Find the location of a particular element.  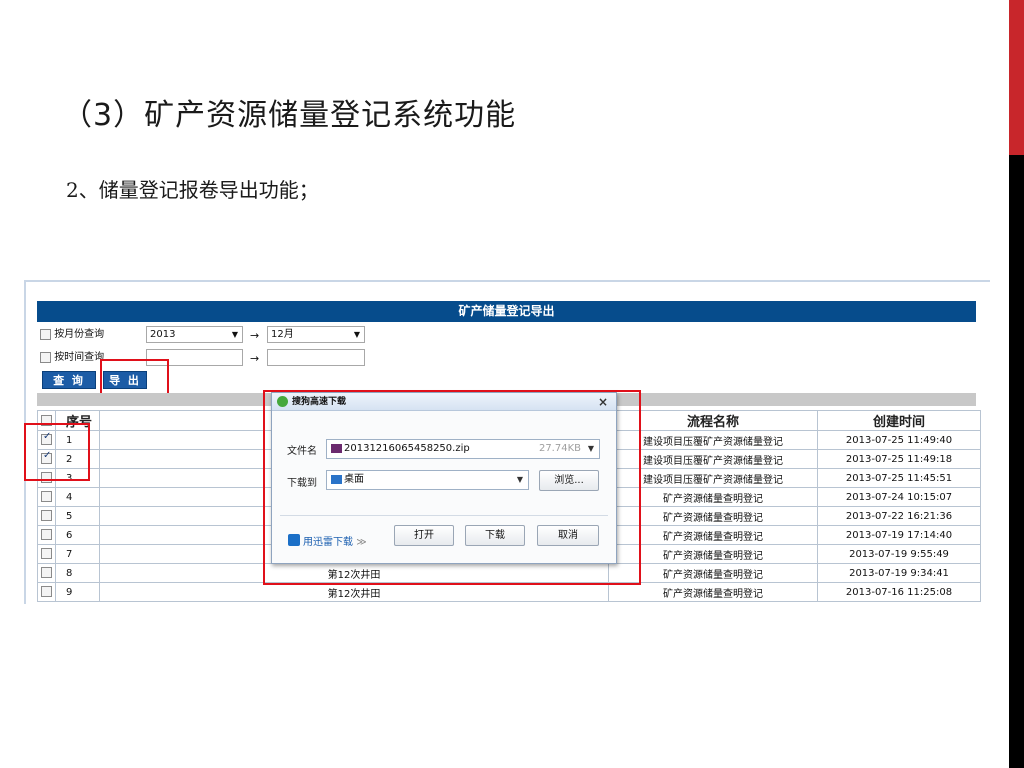

slide-title: （3）矿产资源储量登记系统功能 is located at coordinates (289, 115).